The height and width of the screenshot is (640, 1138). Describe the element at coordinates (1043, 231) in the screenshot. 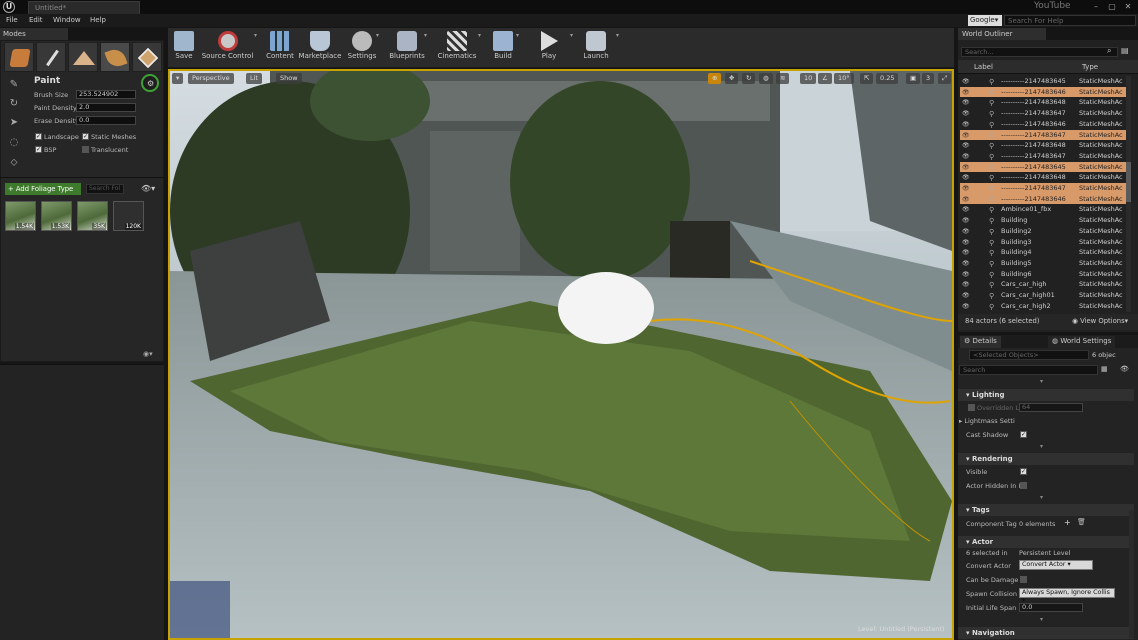

I see `outliner-row: 👁 ⚲ Building2 StaticMeshAc` at that location.